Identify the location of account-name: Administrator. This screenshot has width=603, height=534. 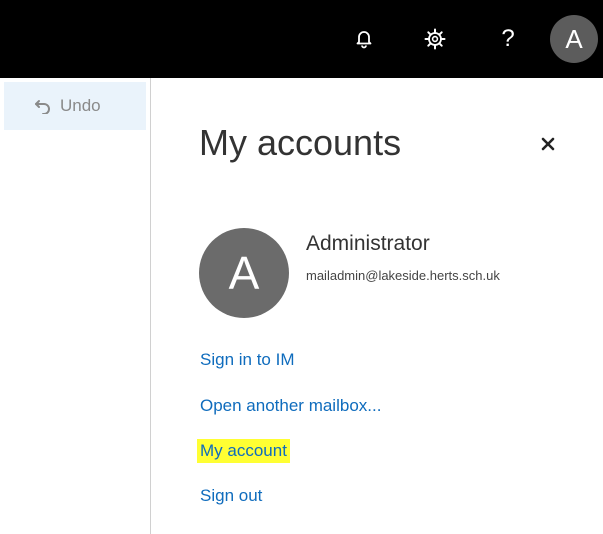
(368, 243).